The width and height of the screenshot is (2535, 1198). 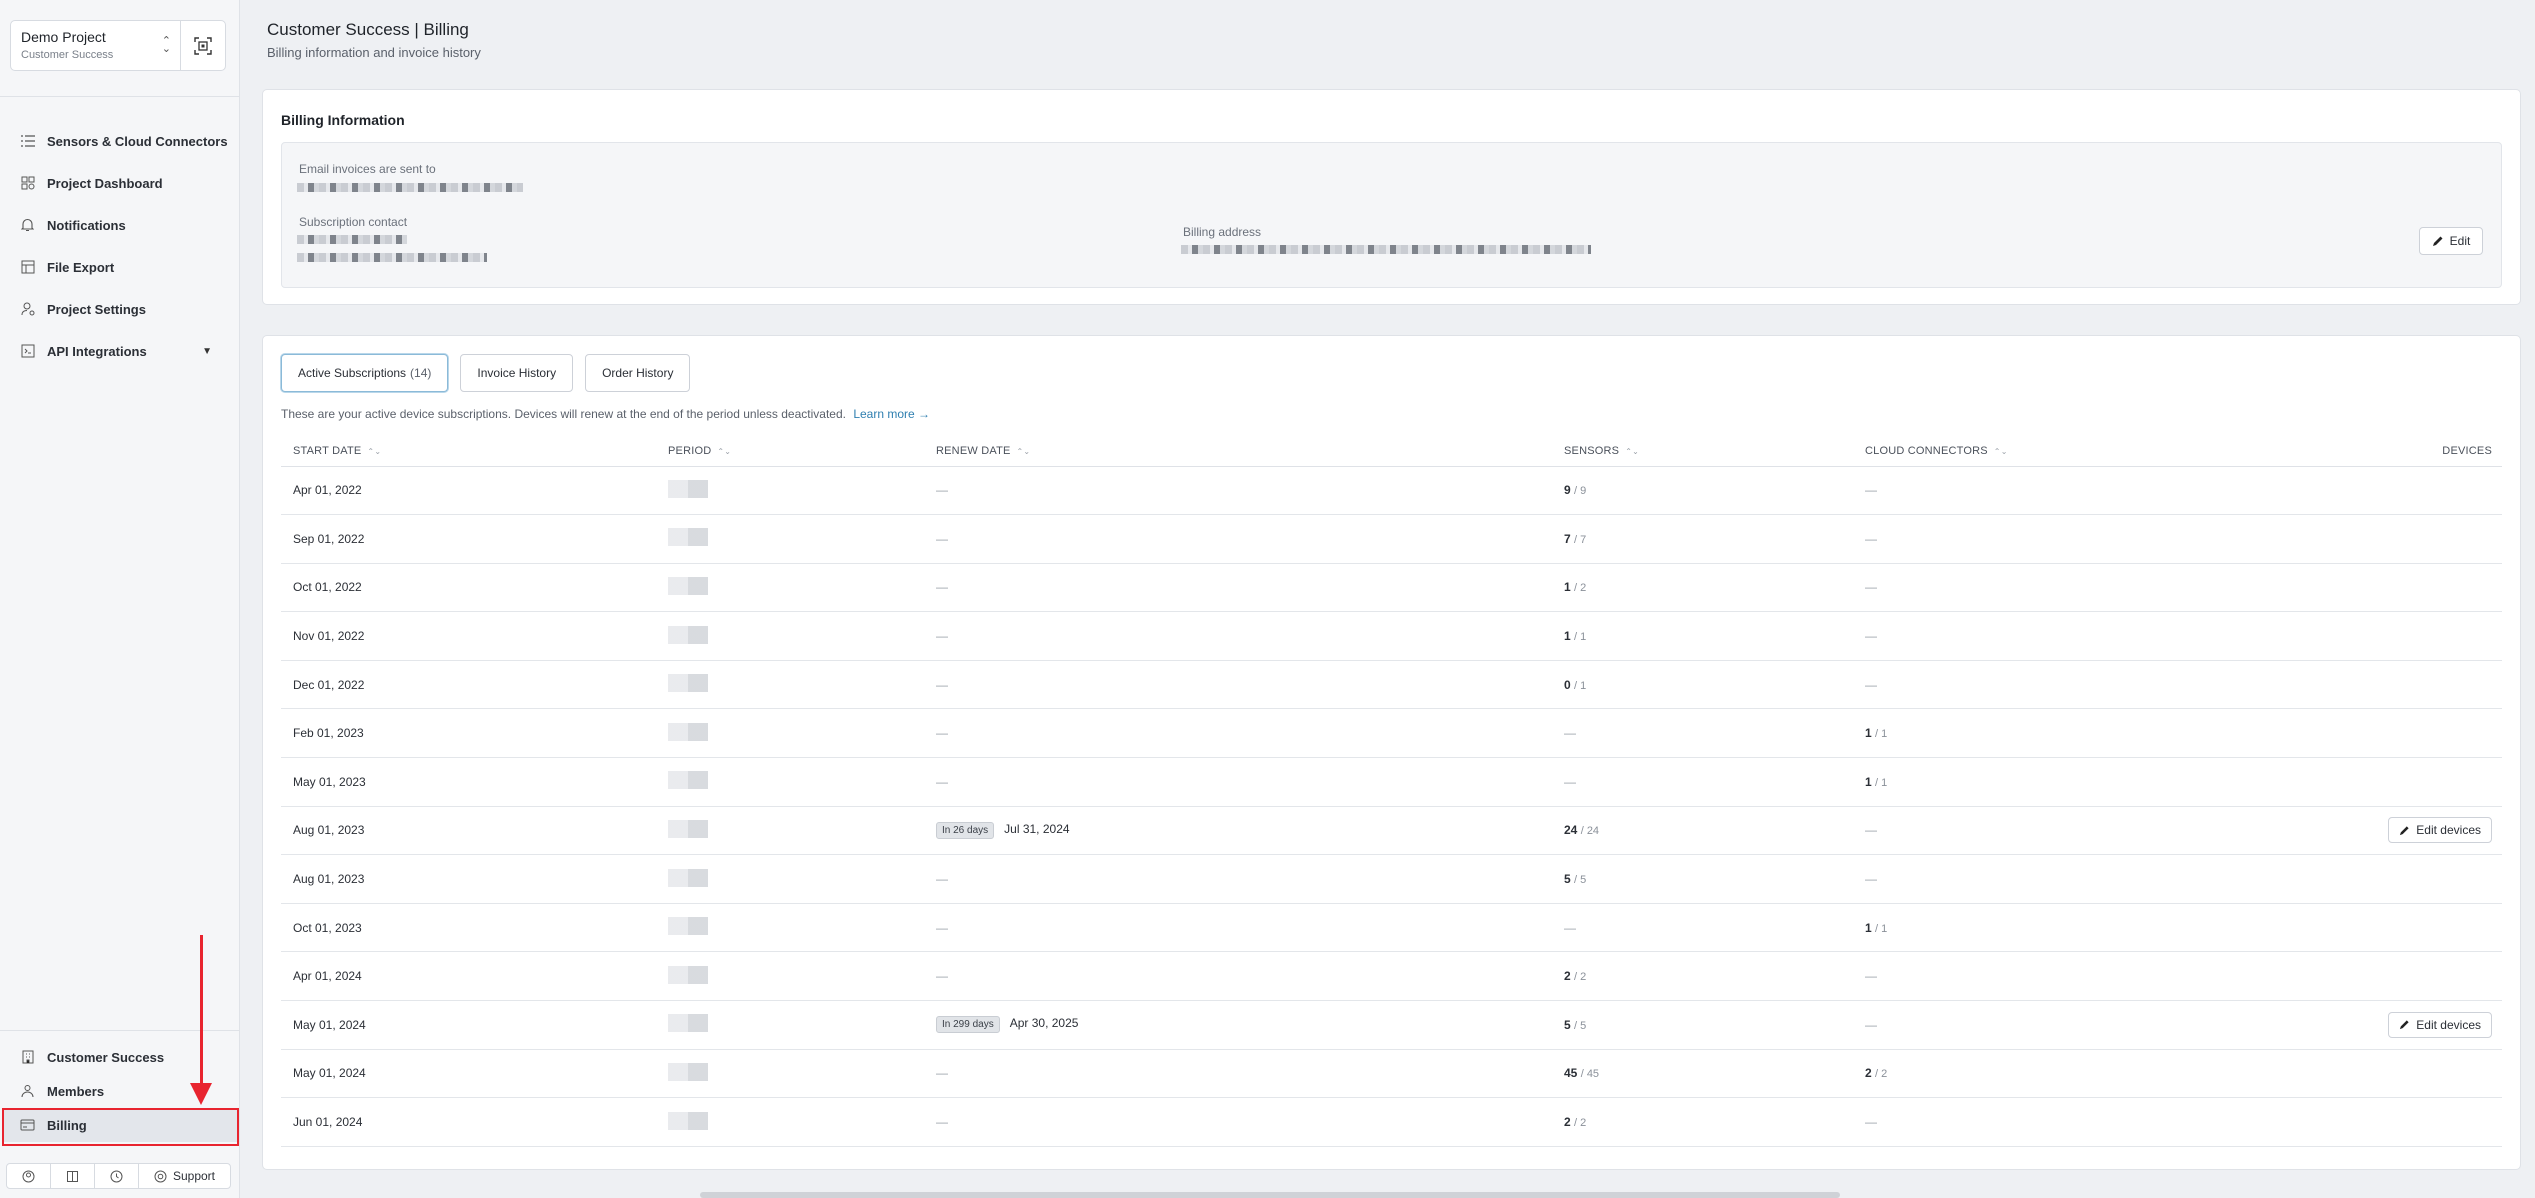 What do you see at coordinates (638, 373) in the screenshot?
I see `tab-order-history: Order History` at bounding box center [638, 373].